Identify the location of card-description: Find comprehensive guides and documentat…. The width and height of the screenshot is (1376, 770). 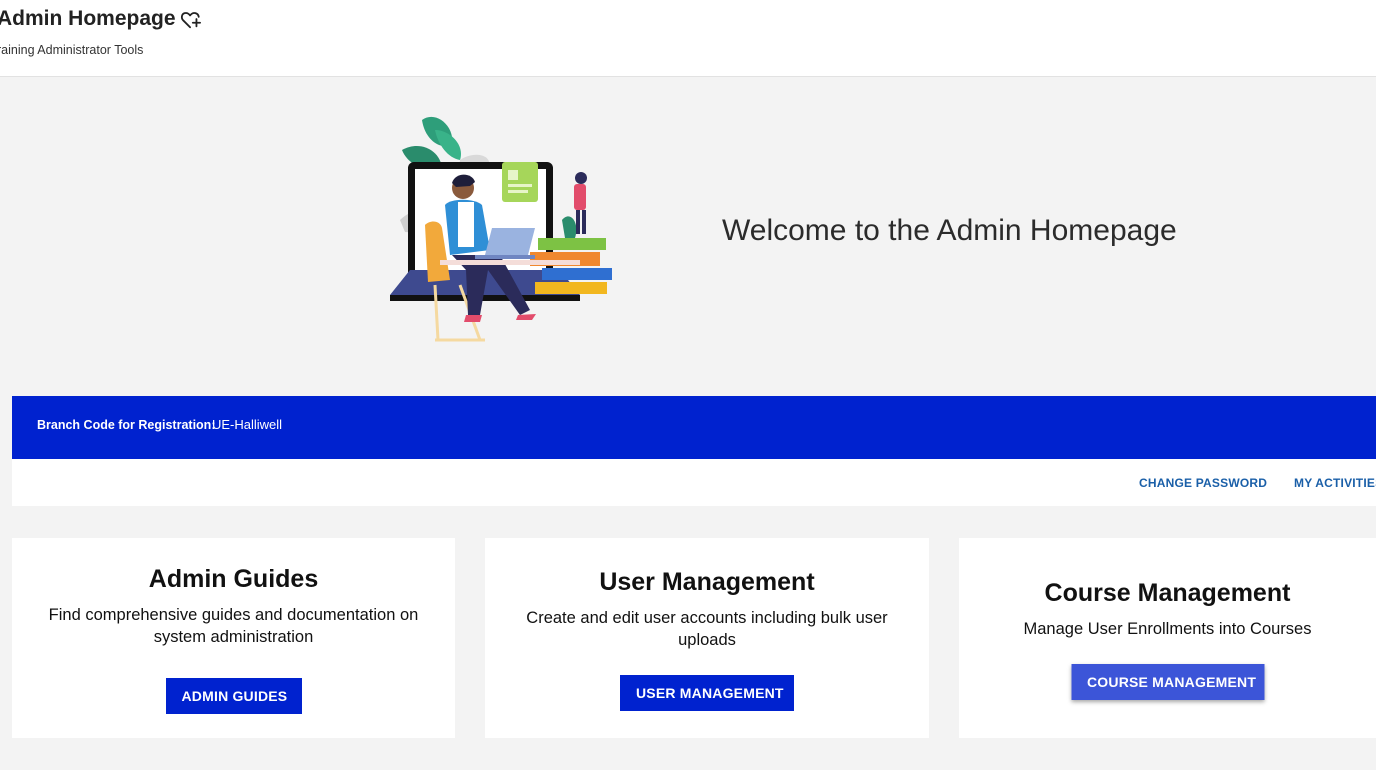
(233, 626).